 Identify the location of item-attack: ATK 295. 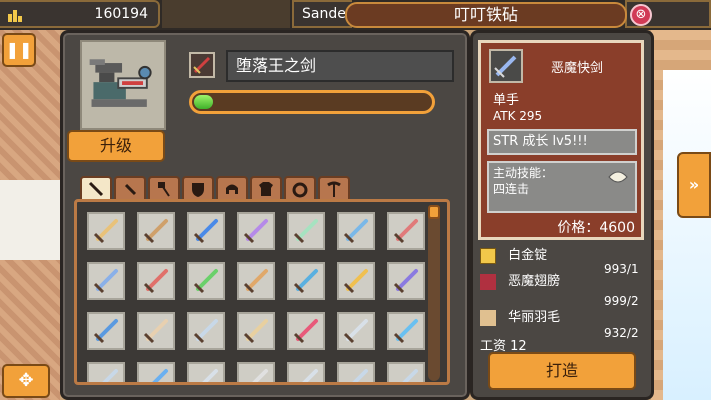
(518, 116).